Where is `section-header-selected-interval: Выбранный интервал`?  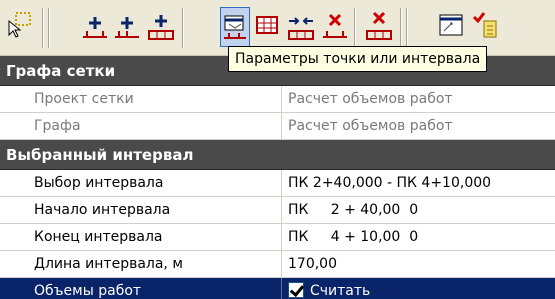 section-header-selected-interval: Выбранный интервал is located at coordinates (277, 155).